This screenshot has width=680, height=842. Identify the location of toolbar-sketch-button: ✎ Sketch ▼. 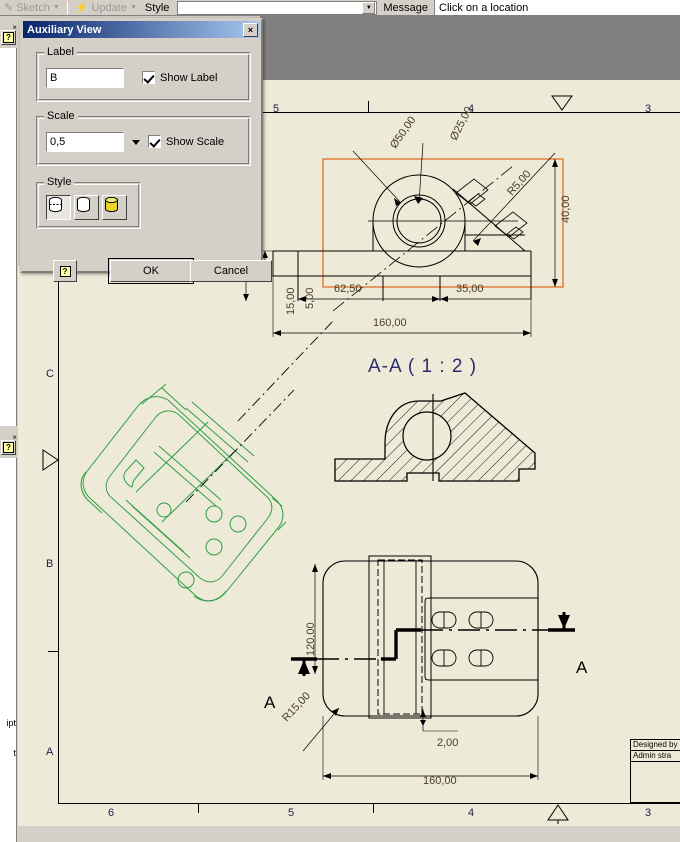
(32, 8).